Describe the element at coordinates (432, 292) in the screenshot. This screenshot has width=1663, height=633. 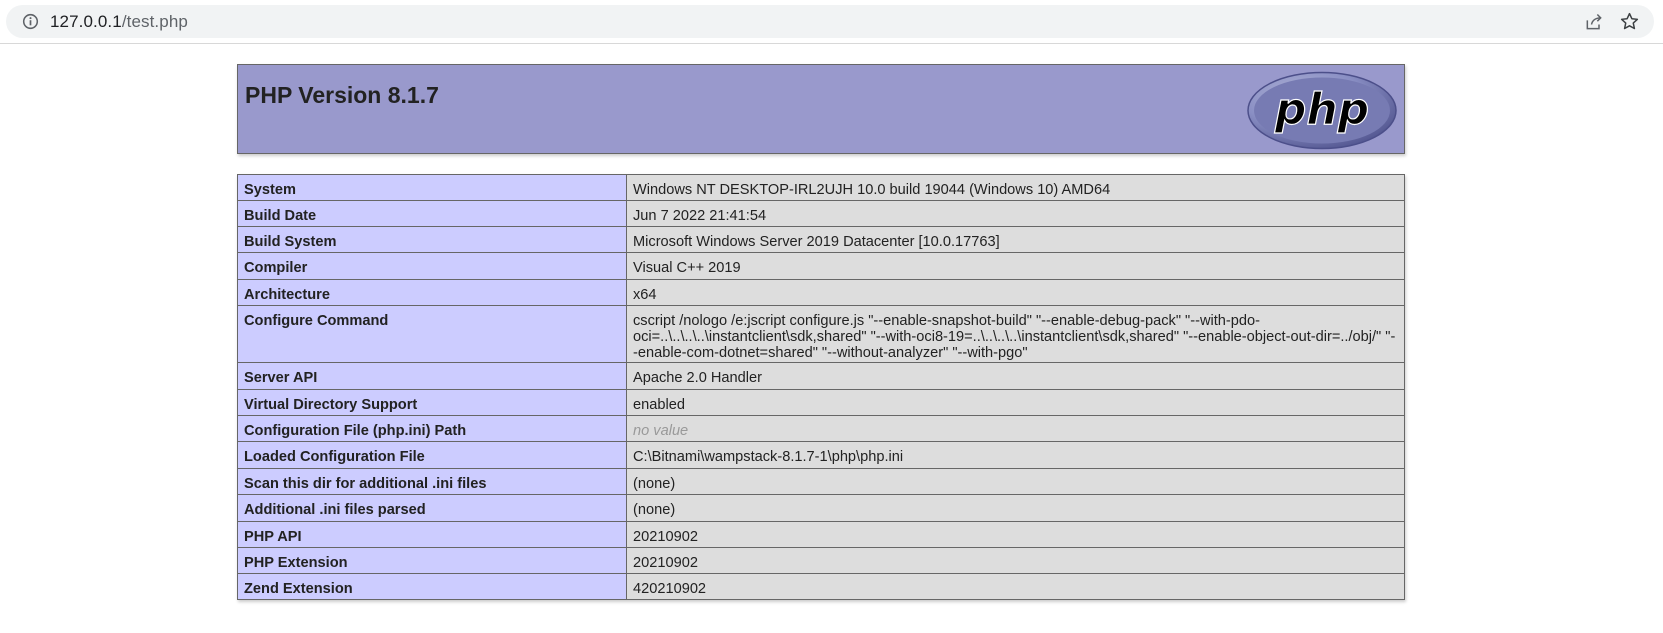
I see `row-label: Architecture` at that location.